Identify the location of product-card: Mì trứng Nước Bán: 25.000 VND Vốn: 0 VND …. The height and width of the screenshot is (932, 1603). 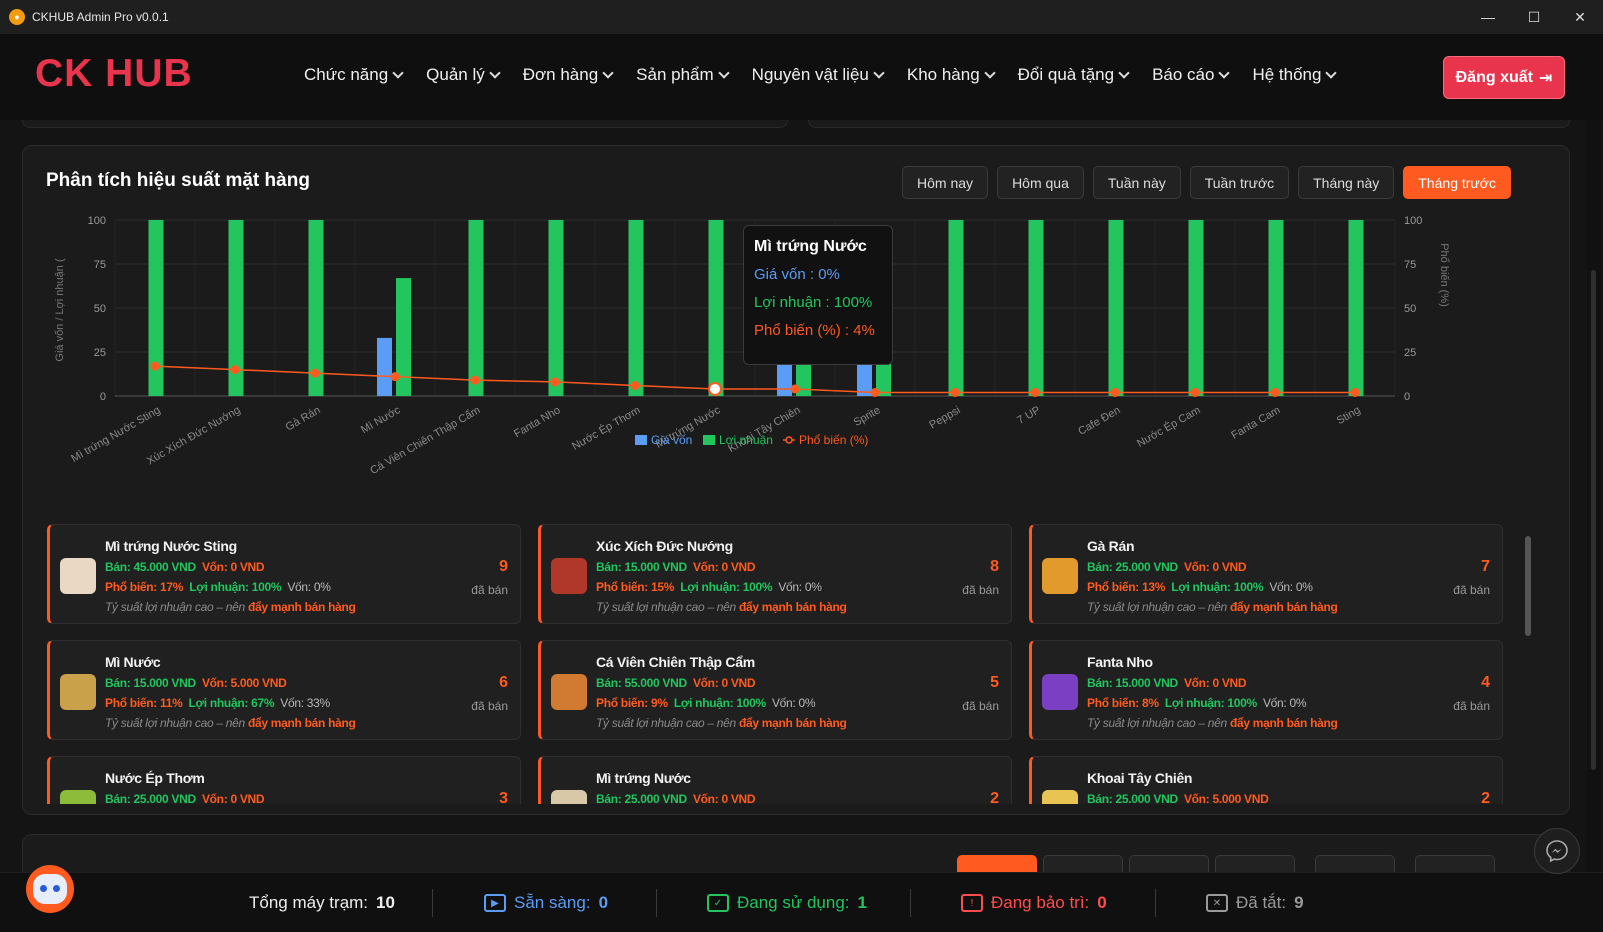
(775, 780).